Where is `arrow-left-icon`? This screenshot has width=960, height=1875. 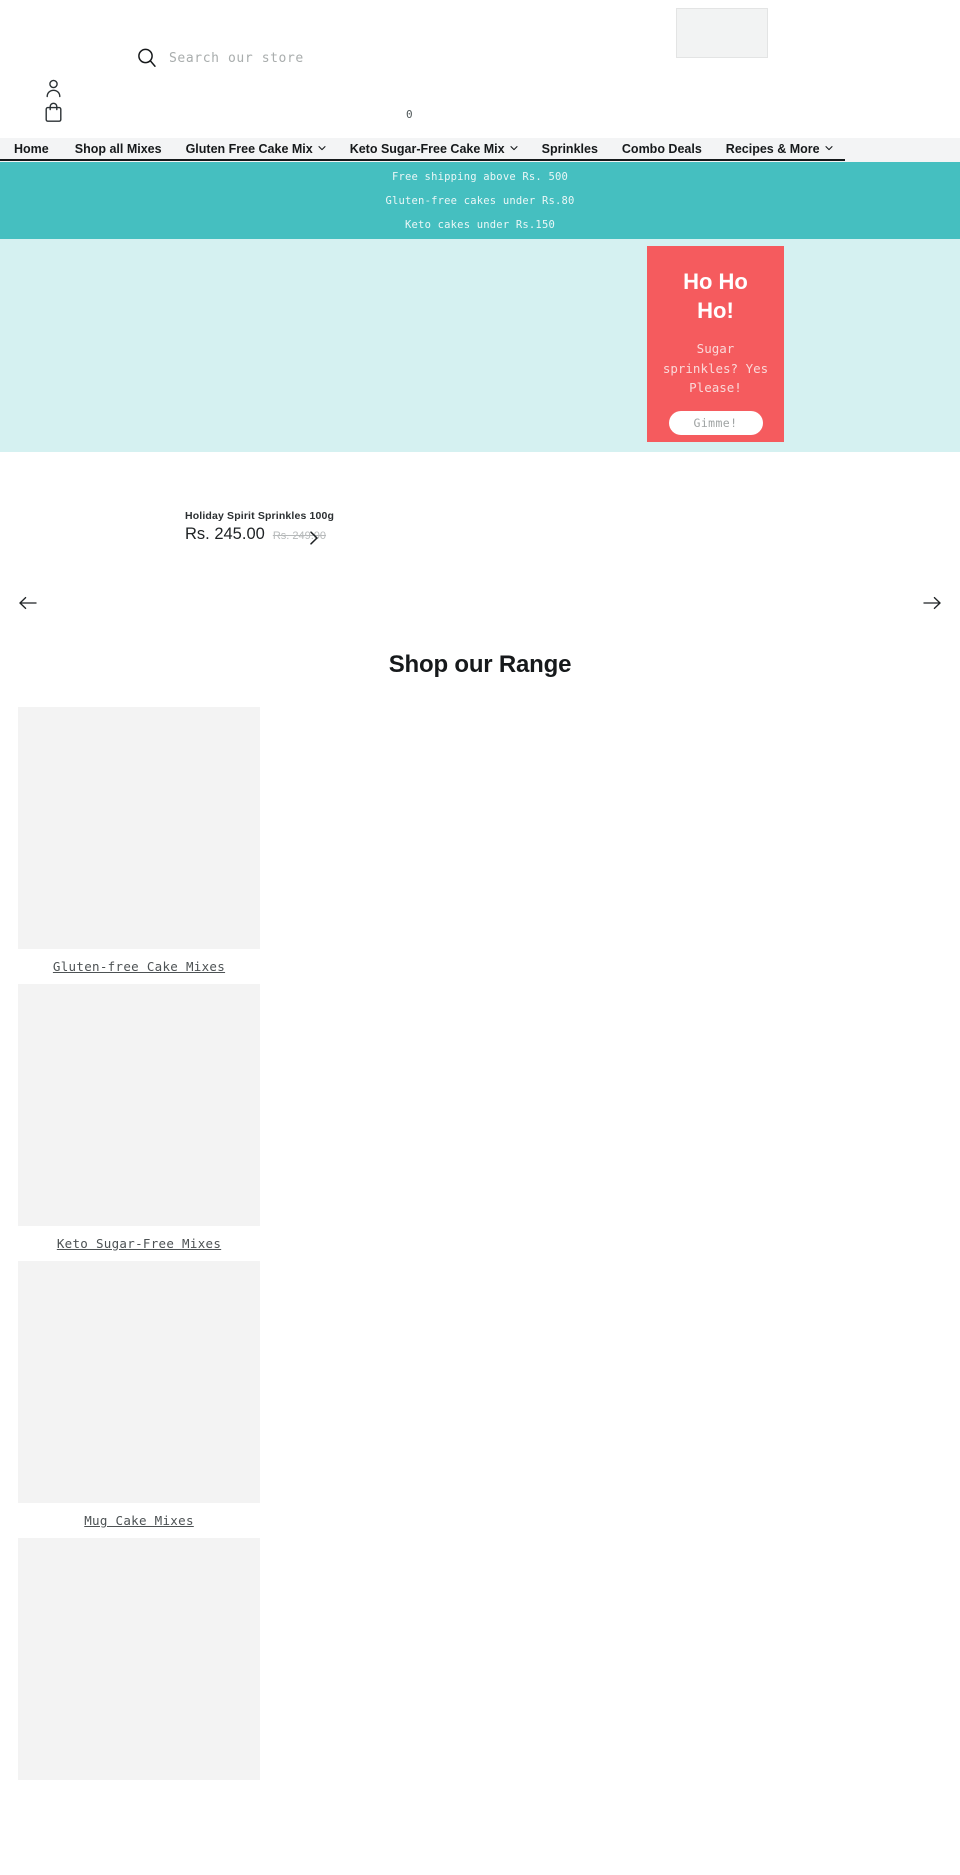 arrow-left-icon is located at coordinates (28, 605).